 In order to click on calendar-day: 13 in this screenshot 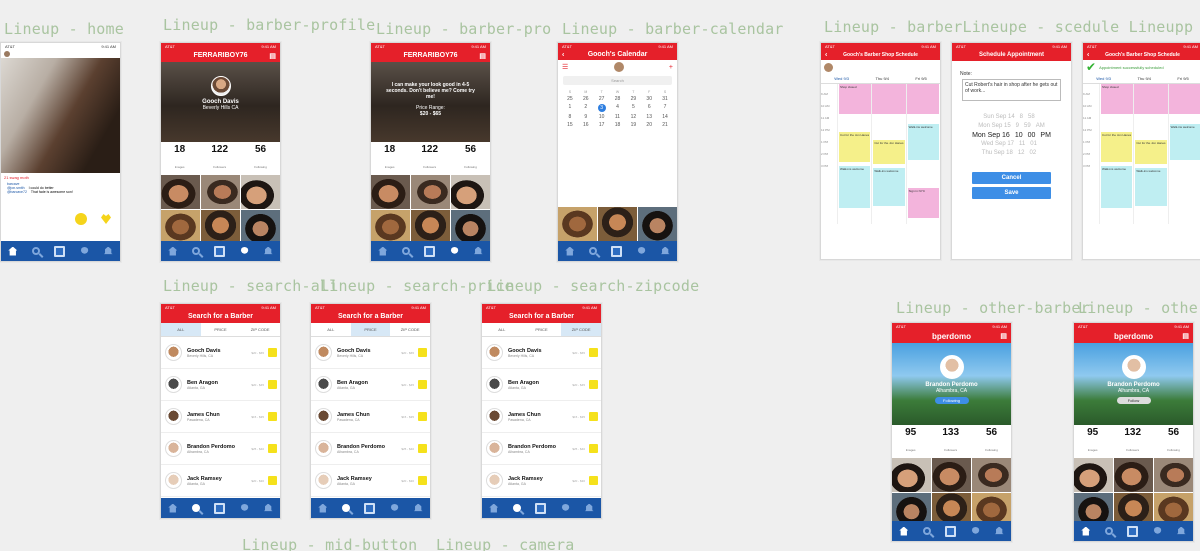, I will do `click(649, 117)`.